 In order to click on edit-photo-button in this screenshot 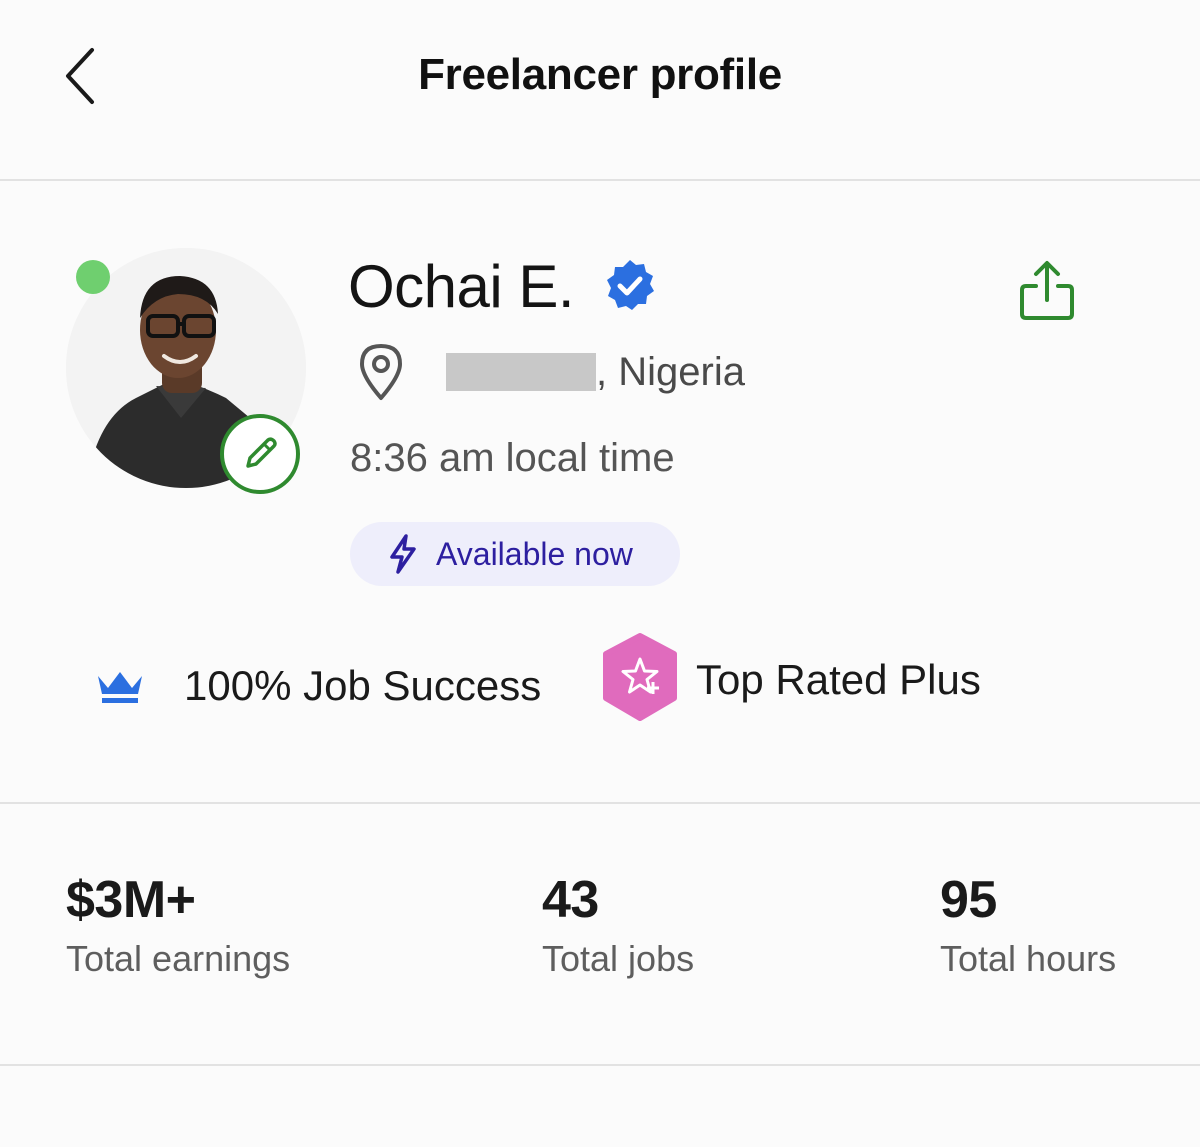, I will do `click(260, 454)`.